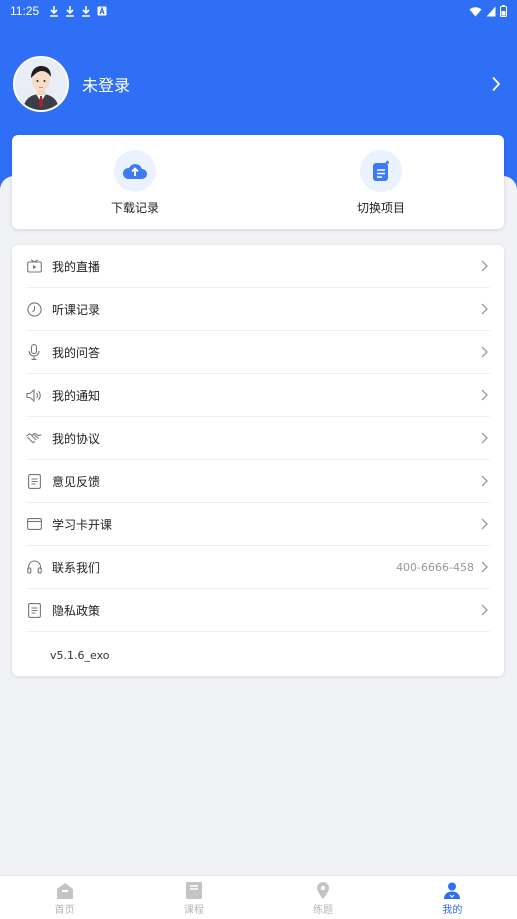 Image resolution: width=517 pixels, height=919 pixels. What do you see at coordinates (64, 910) in the screenshot?
I see `tab-label: 首页` at bounding box center [64, 910].